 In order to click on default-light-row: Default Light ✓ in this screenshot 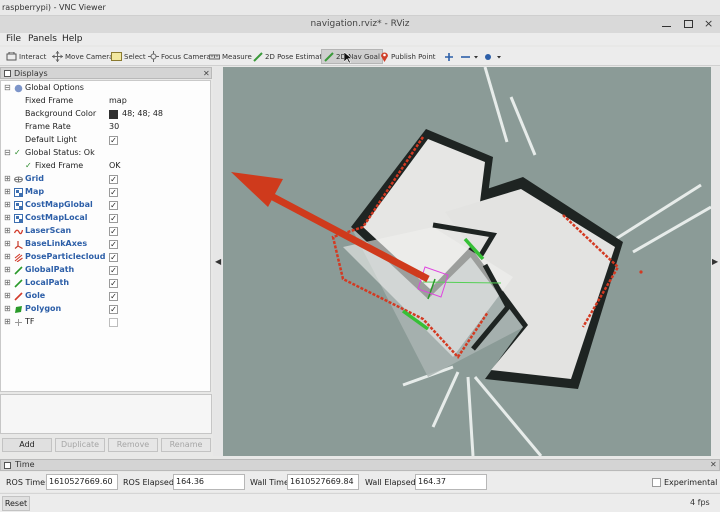, I will do `click(105, 140)`.